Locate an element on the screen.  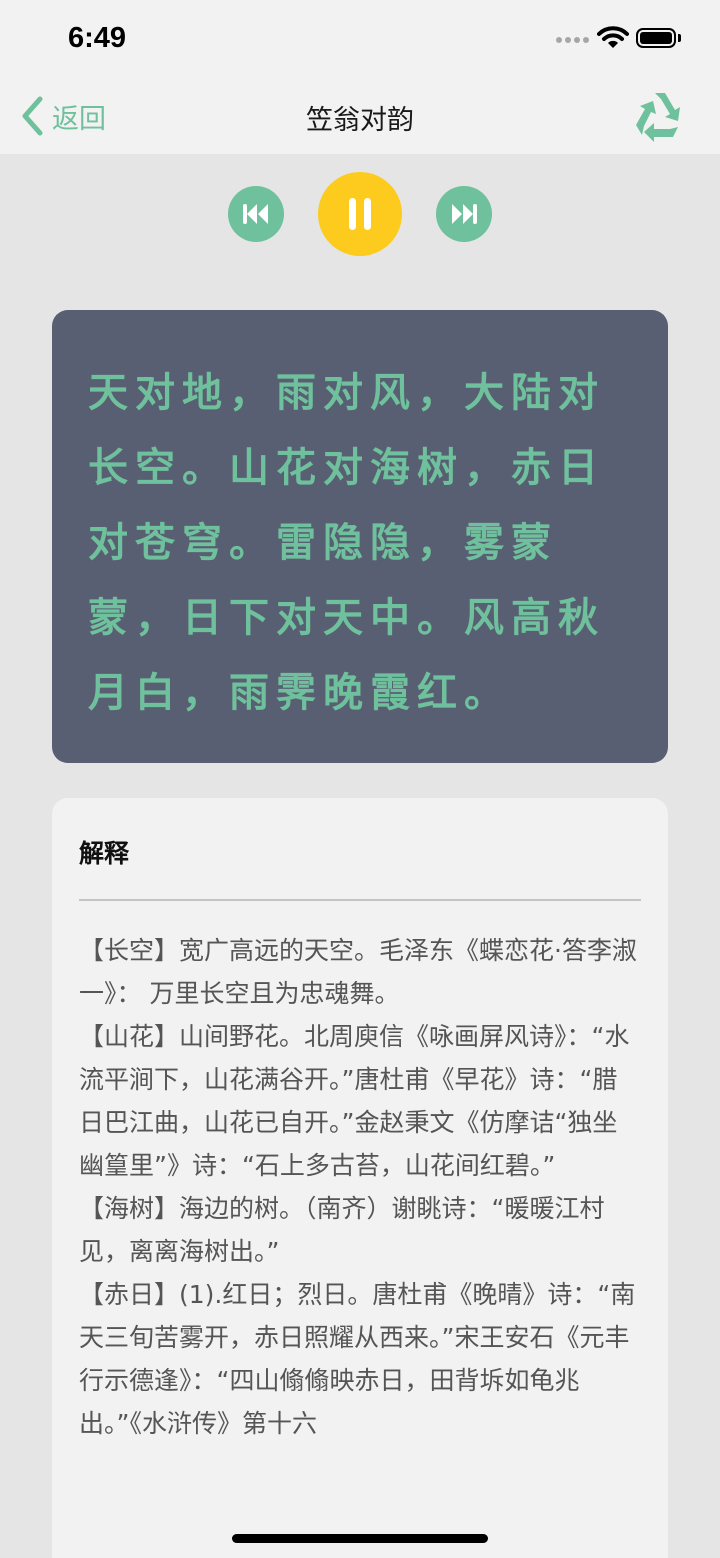
recycle-icon is located at coordinates (660, 116).